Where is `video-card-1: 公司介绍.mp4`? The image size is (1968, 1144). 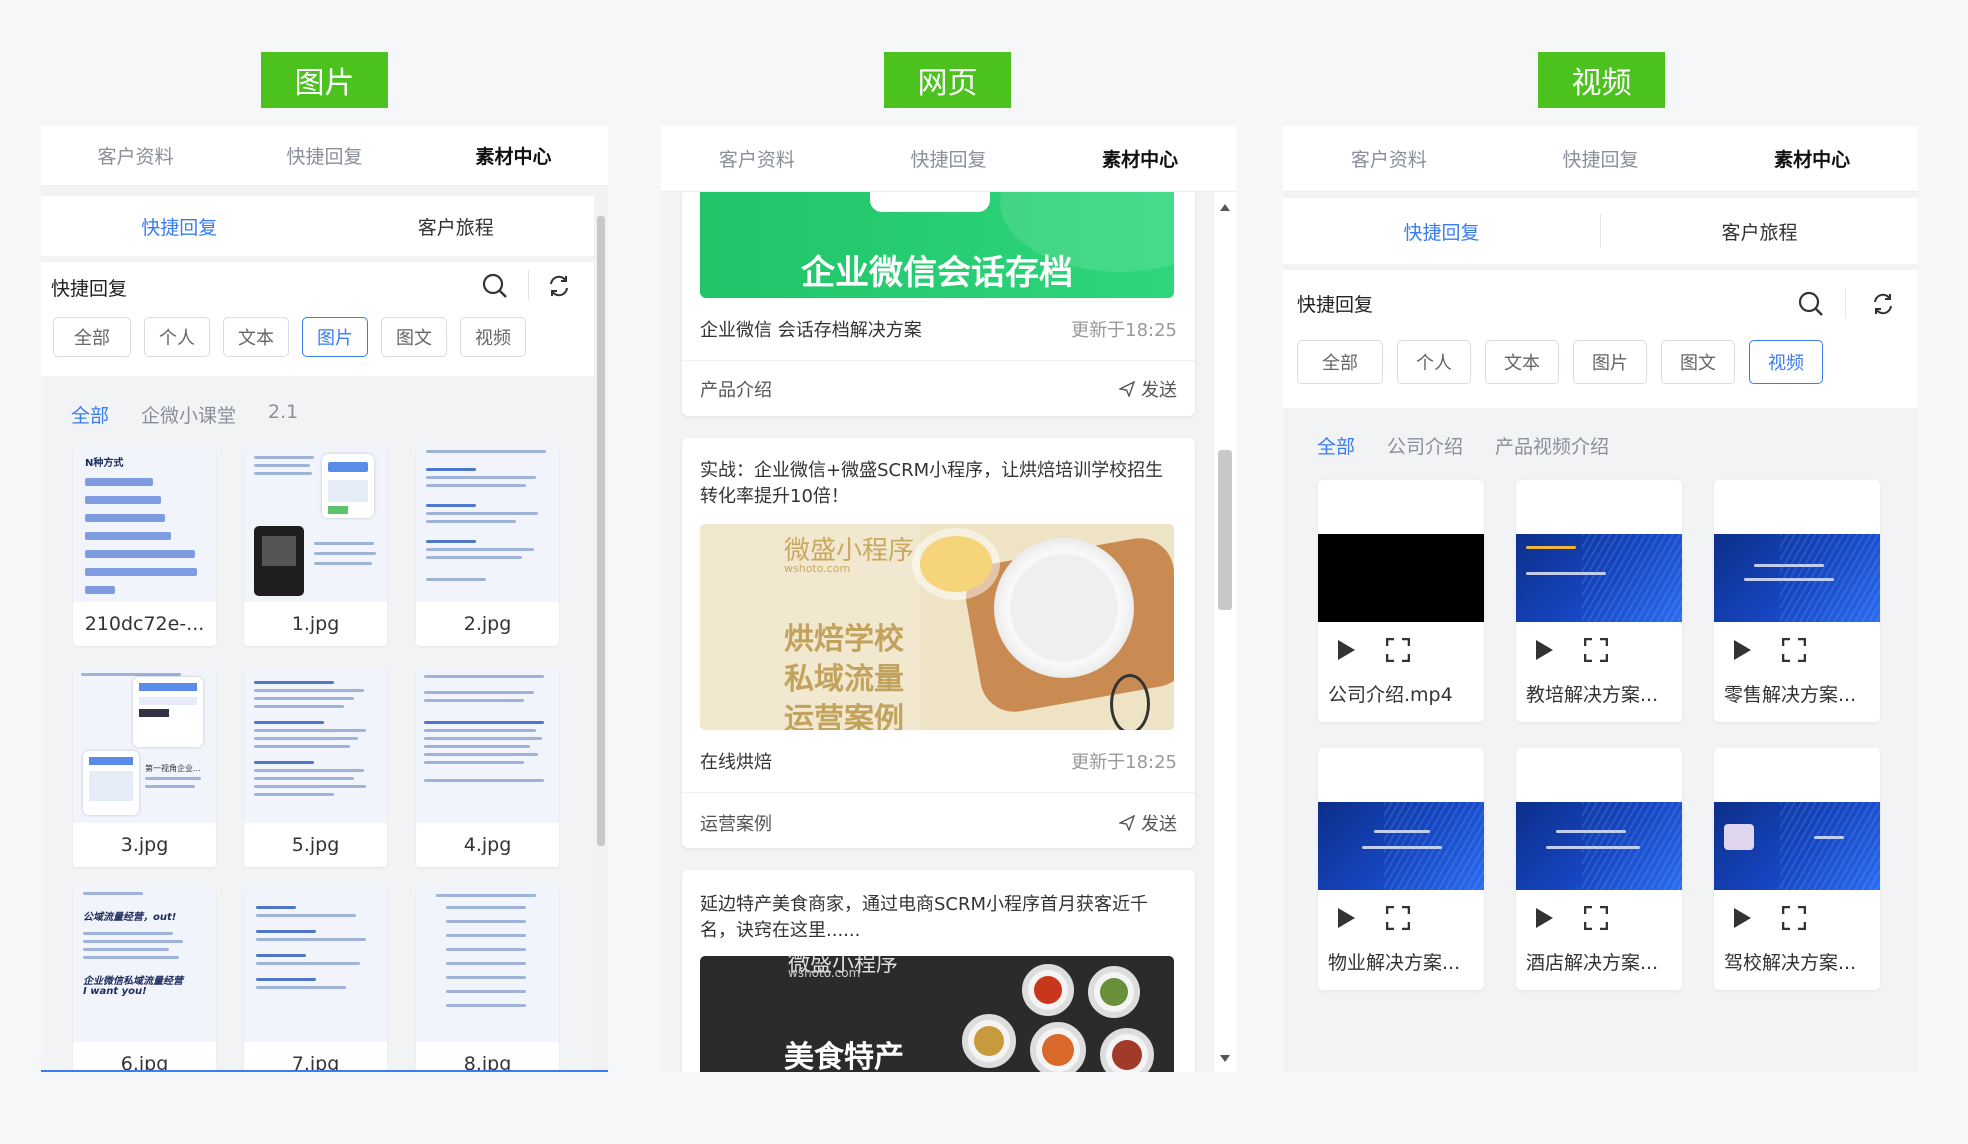
video-card-1: 公司介绍.mp4 is located at coordinates (1401, 601).